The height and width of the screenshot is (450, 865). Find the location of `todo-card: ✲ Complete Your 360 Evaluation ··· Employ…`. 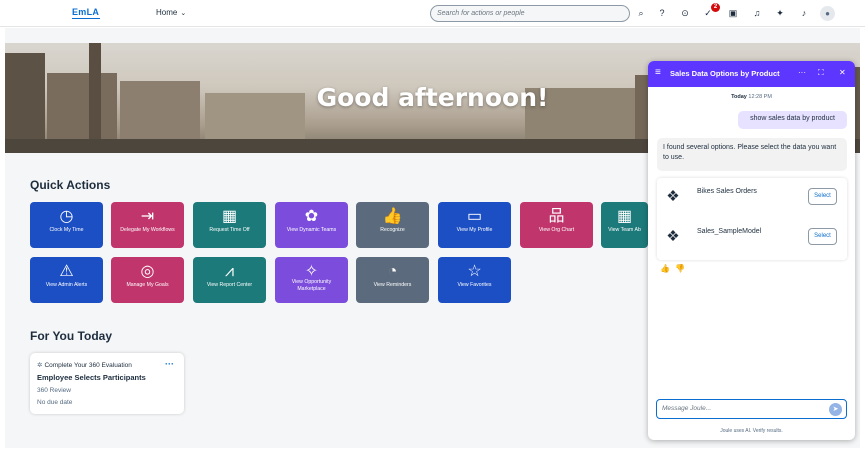

todo-card: ✲ Complete Your 360 Evaluation ··· Employ… is located at coordinates (107, 383).